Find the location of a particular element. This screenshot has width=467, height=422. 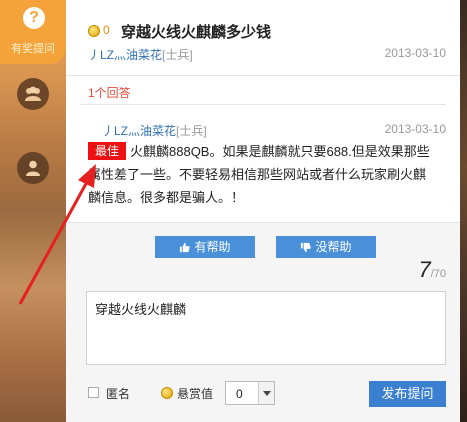

helpful-label: 有帮助 is located at coordinates (212, 247).